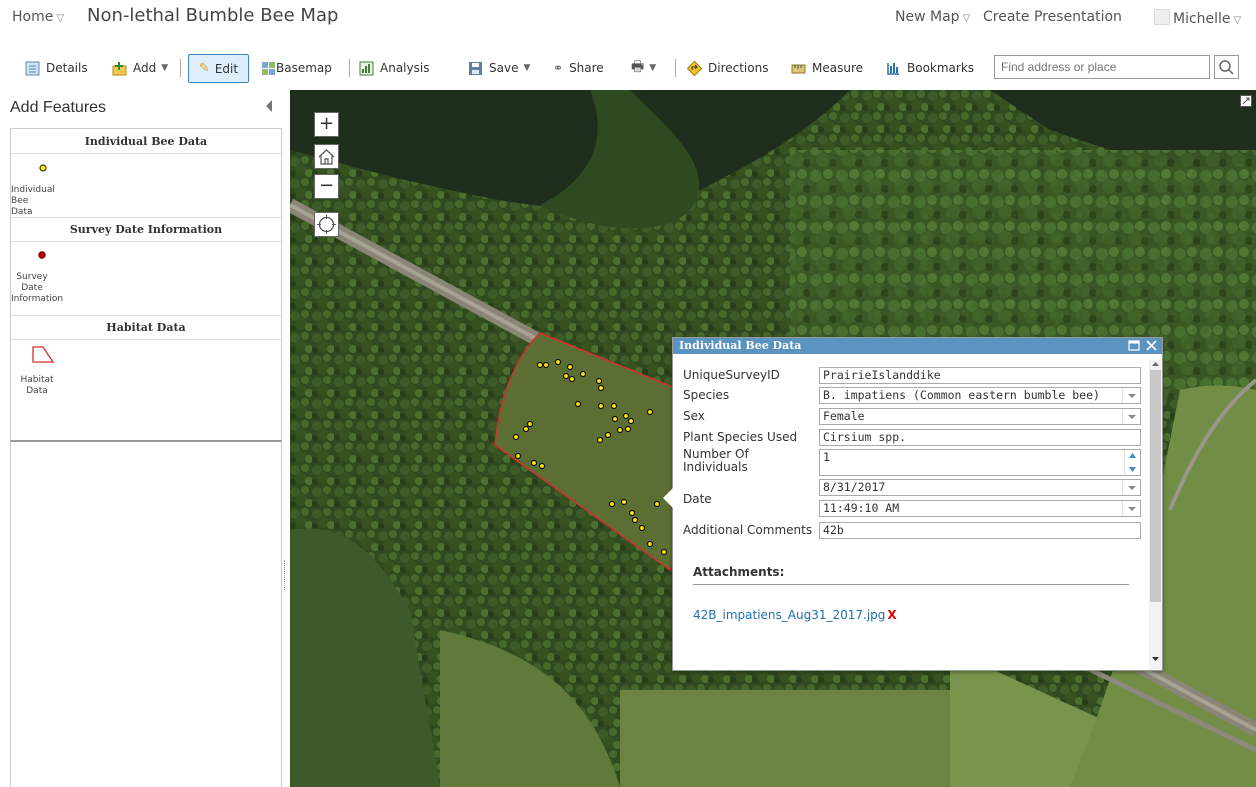 The height and width of the screenshot is (787, 1256). I want to click on sex-select: Female, so click(980, 416).